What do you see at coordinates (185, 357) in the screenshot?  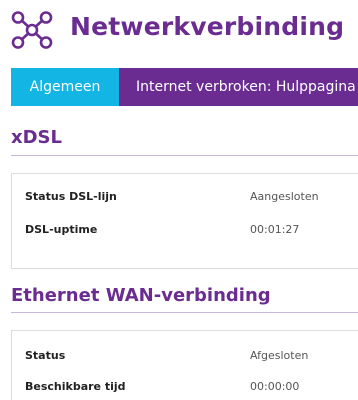 I see `table-row: Status Afgesloten` at bounding box center [185, 357].